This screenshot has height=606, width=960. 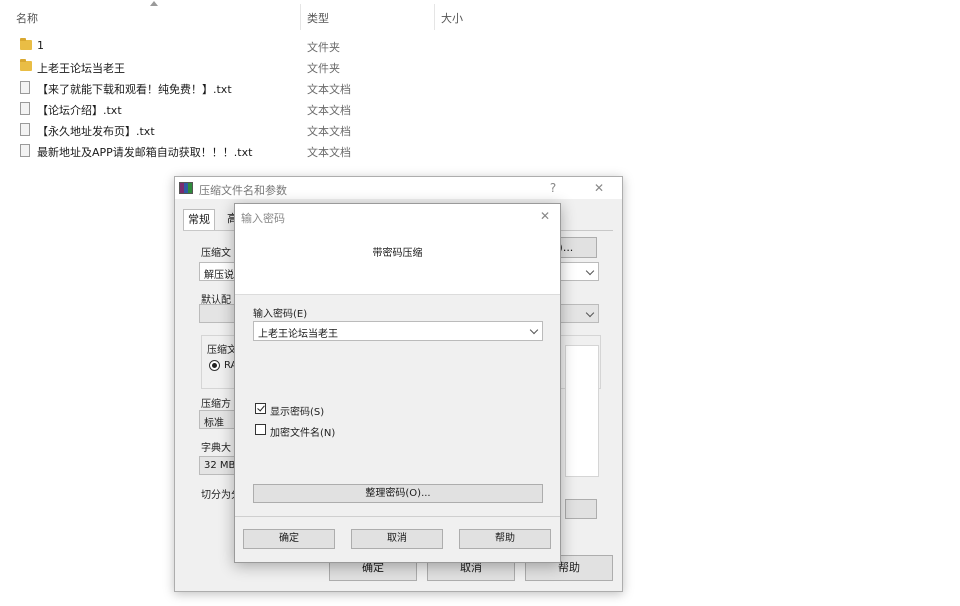 I want to click on archive-name-label: 压缩文, so click(x=216, y=253).